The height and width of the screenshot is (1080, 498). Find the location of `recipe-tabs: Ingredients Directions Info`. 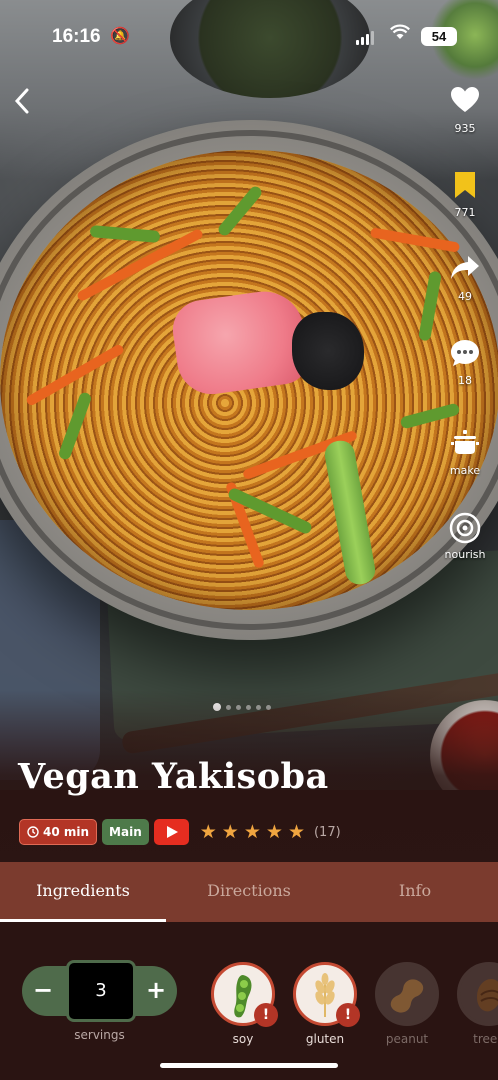

recipe-tabs: Ingredients Directions Info is located at coordinates (249, 892).